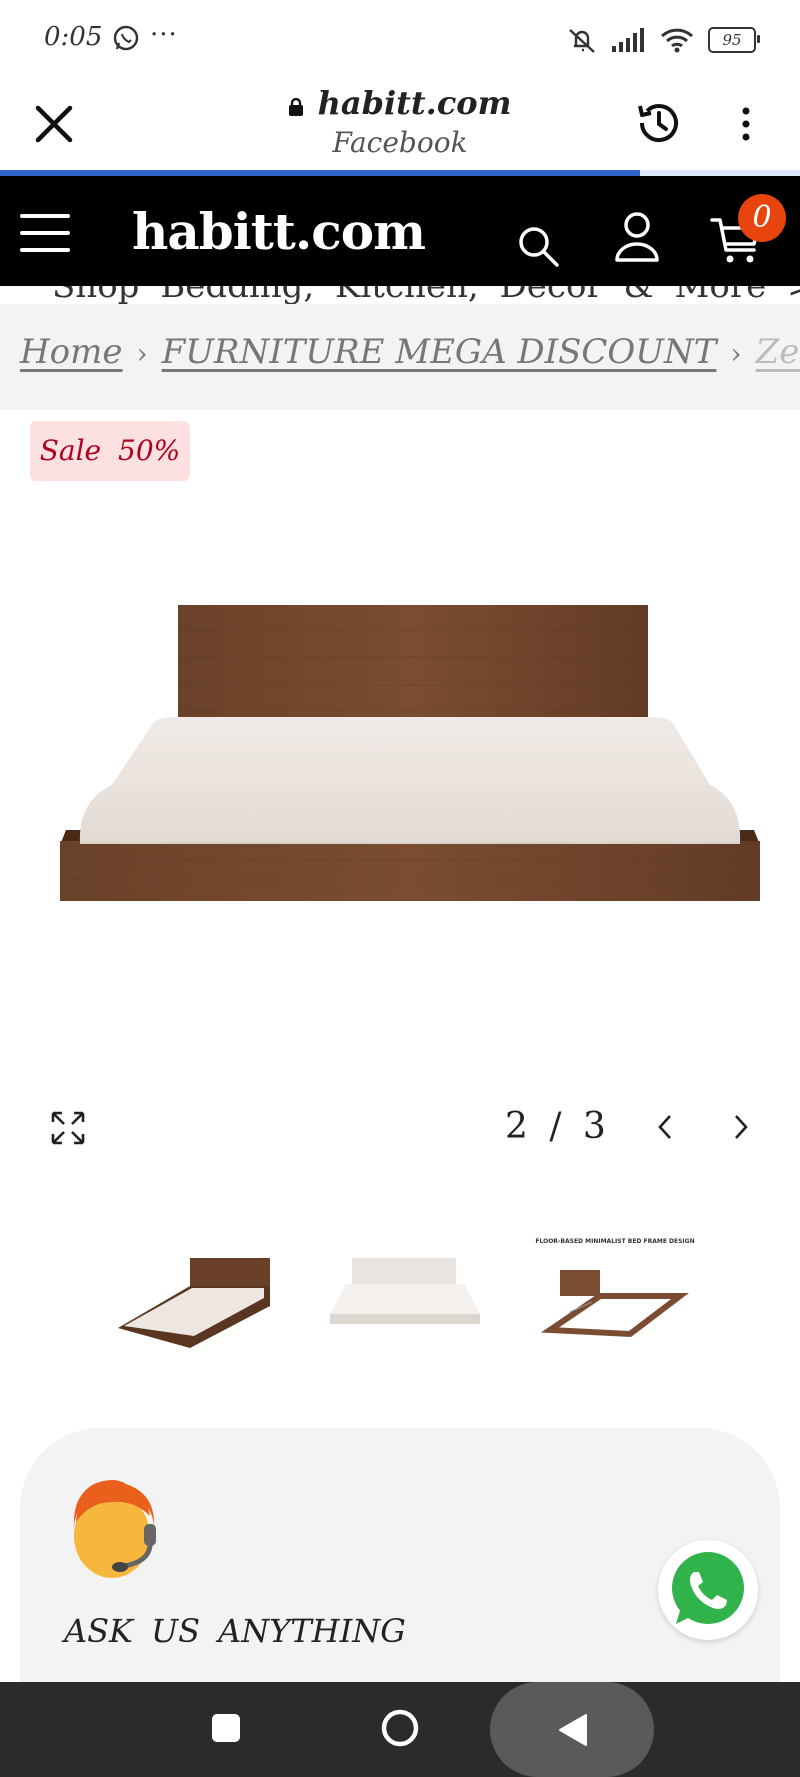 Image resolution: width=800 pixels, height=1777 pixels. I want to click on support-agent-icon, so click(114, 1529).